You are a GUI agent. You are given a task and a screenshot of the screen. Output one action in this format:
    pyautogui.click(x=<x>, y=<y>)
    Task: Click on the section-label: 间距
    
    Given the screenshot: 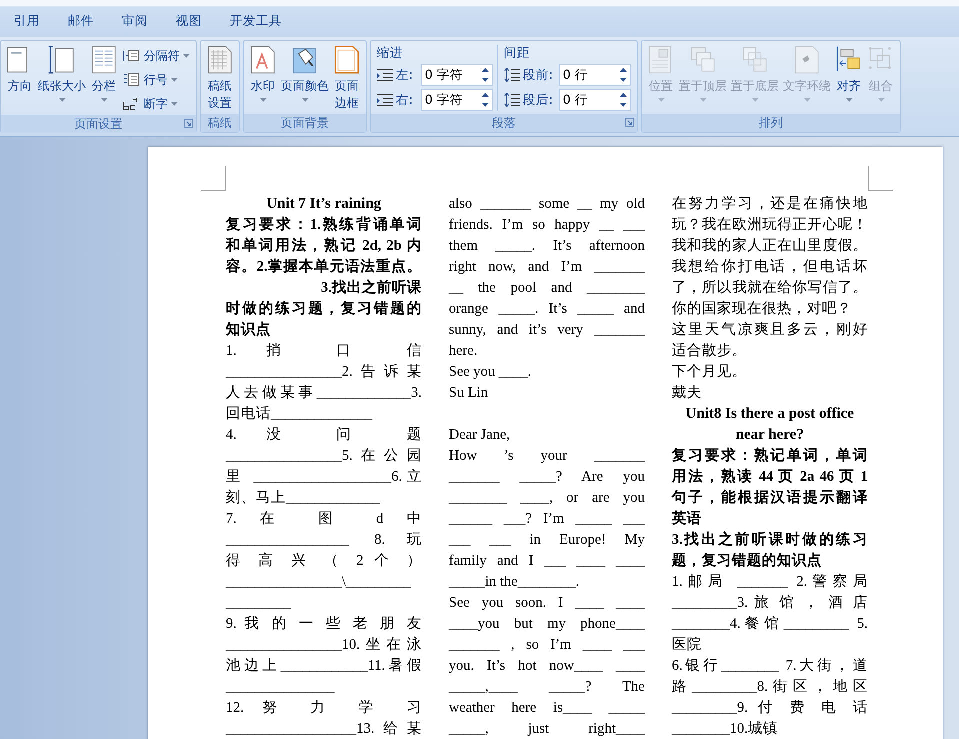 What is the action you would take?
    pyautogui.click(x=517, y=53)
    